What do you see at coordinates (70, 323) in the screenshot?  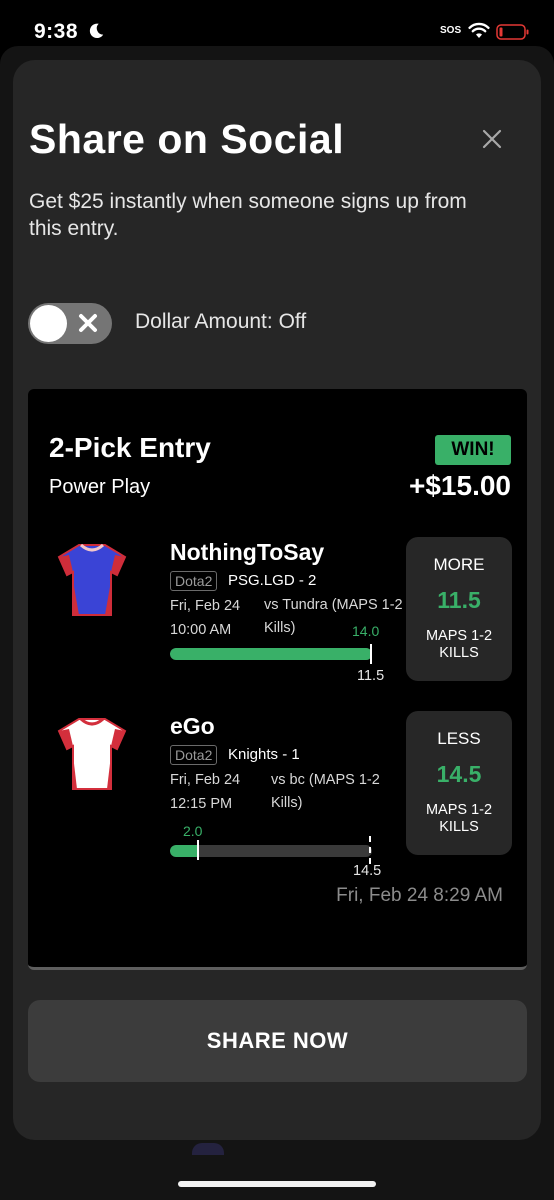 I see `dollar-amount-toggle` at bounding box center [70, 323].